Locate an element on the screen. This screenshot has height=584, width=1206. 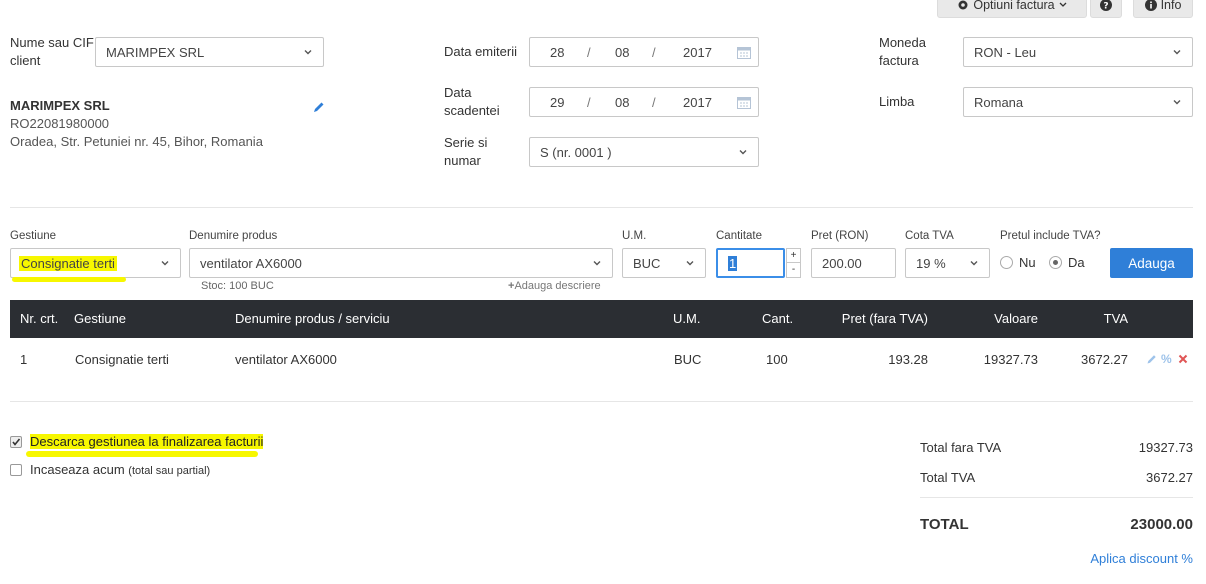
info-icon is located at coordinates (1150, 5).